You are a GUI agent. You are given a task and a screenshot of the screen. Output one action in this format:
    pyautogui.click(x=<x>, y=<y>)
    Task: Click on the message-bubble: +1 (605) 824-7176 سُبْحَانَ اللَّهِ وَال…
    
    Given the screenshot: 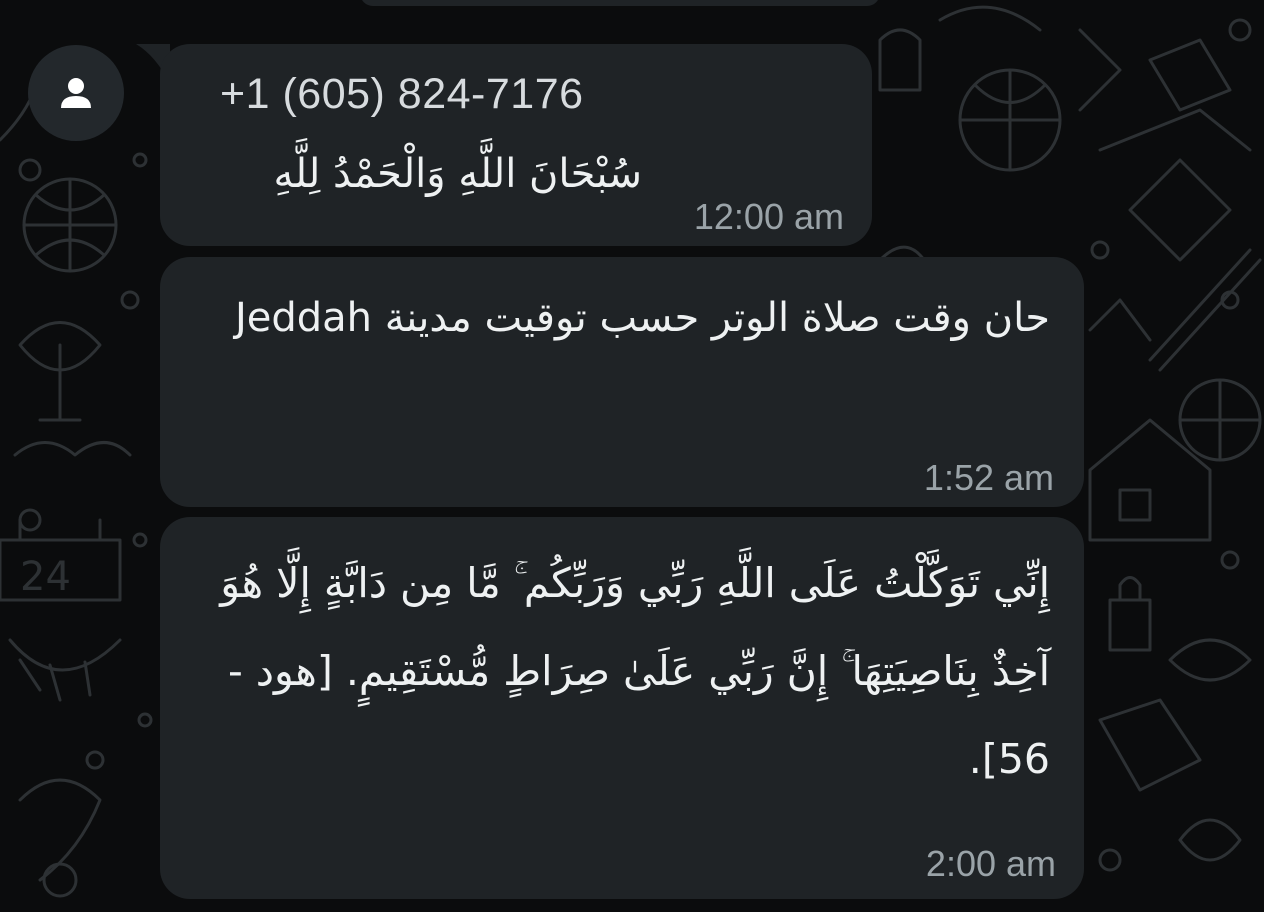 What is the action you would take?
    pyautogui.click(x=516, y=145)
    